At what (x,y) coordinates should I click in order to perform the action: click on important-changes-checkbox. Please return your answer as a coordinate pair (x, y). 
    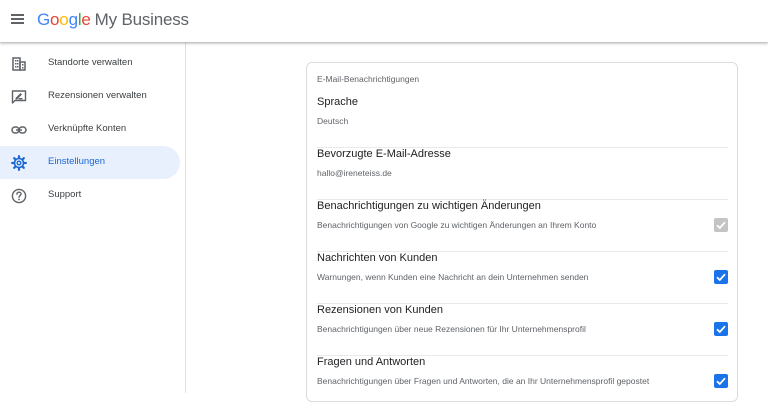
    Looking at the image, I should click on (721, 225).